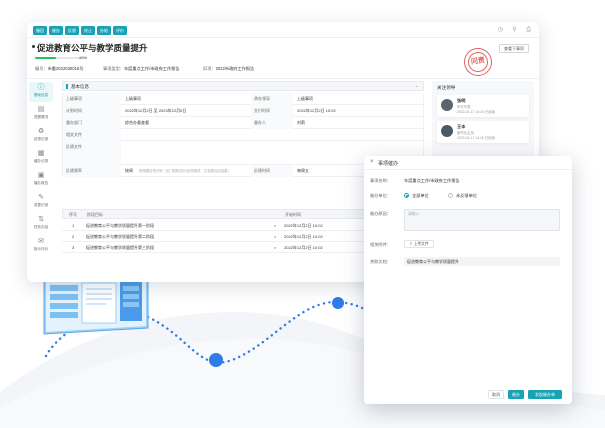  What do you see at coordinates (41, 68) in the screenshot?
I see `meta-code-label: 编号：` at bounding box center [41, 68].